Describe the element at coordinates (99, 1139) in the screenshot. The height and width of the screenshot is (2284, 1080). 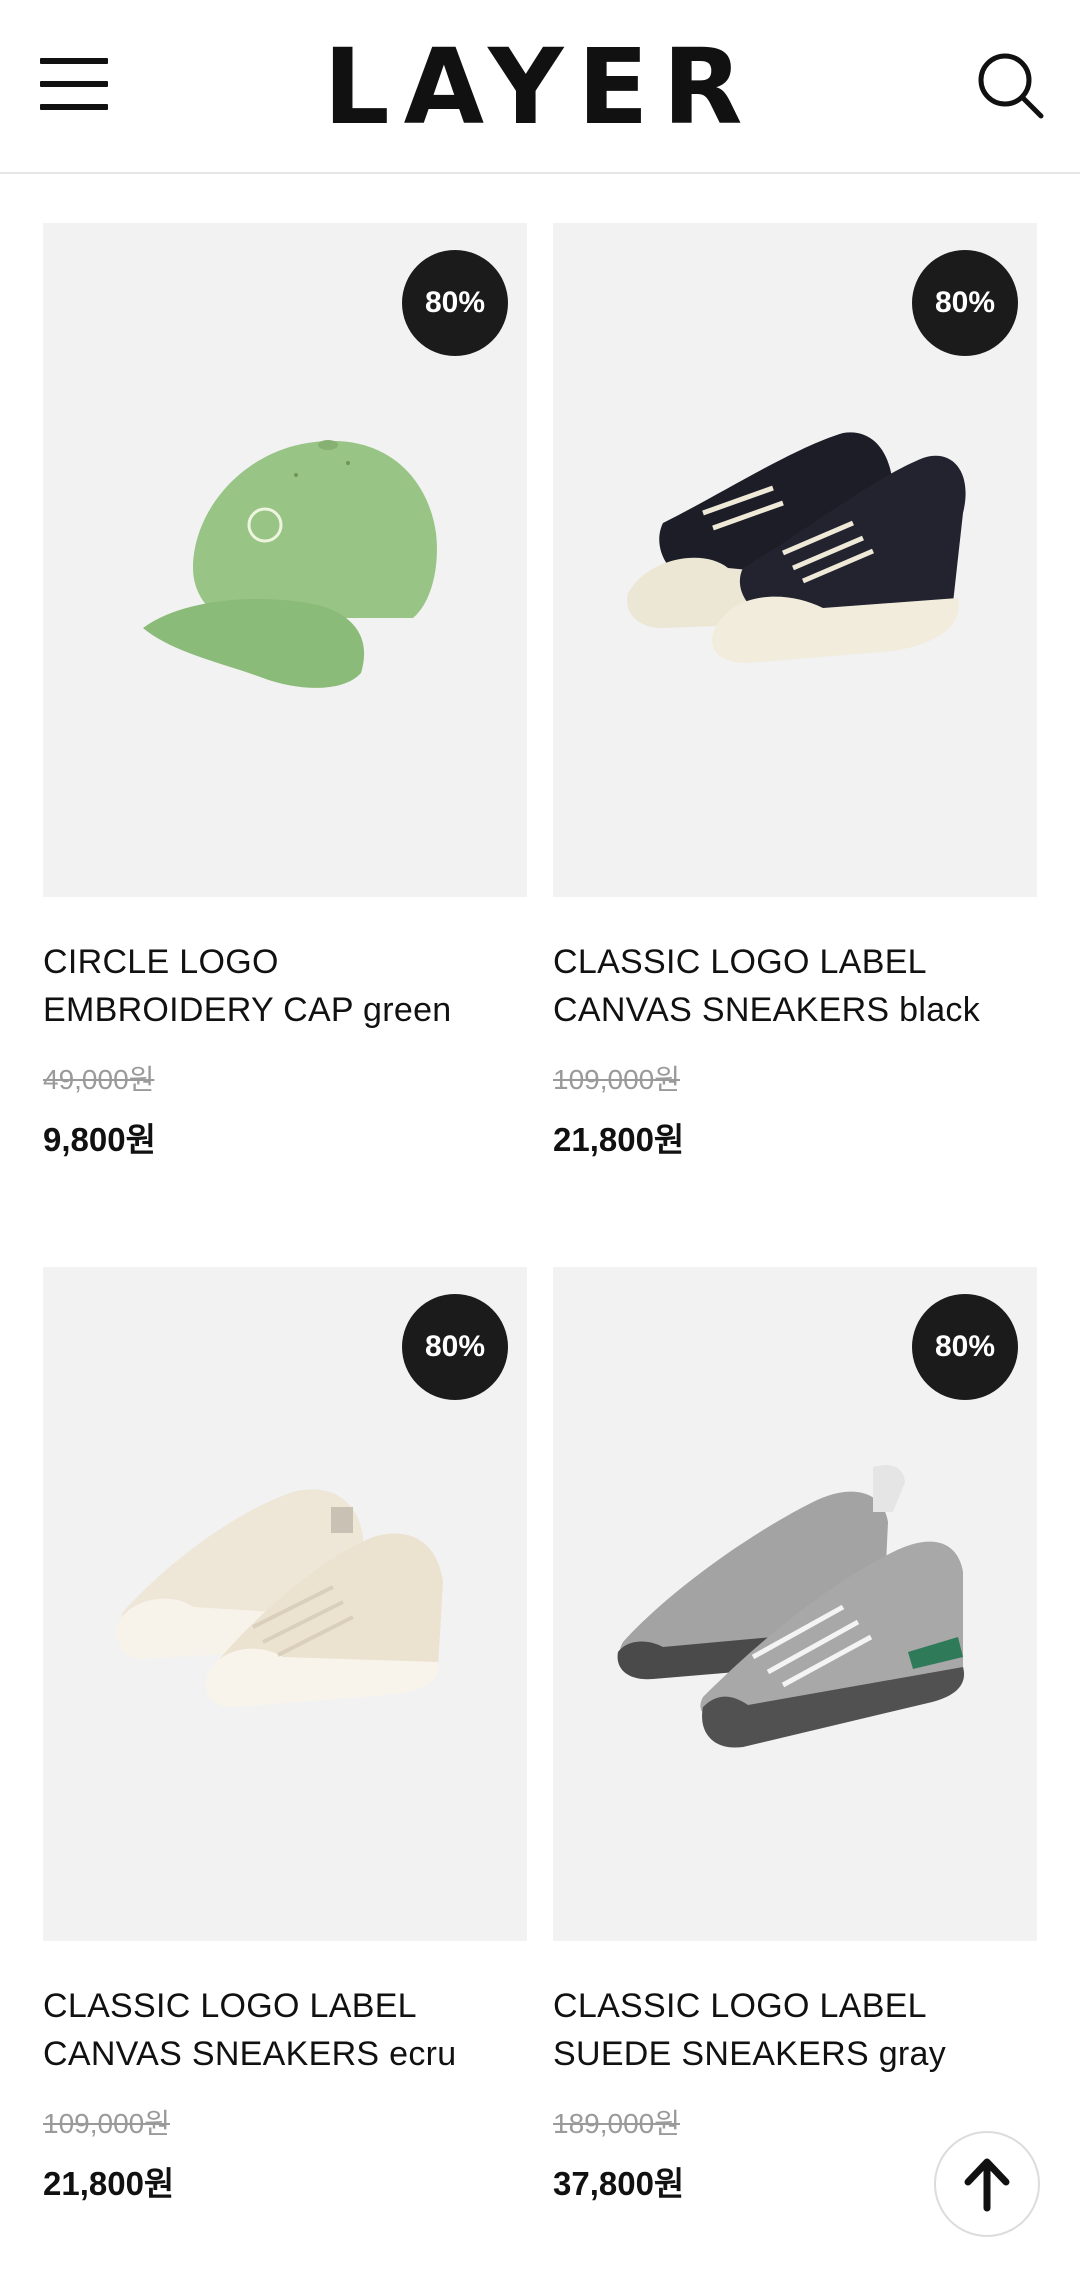
I see `sale-price: 9,800원` at that location.